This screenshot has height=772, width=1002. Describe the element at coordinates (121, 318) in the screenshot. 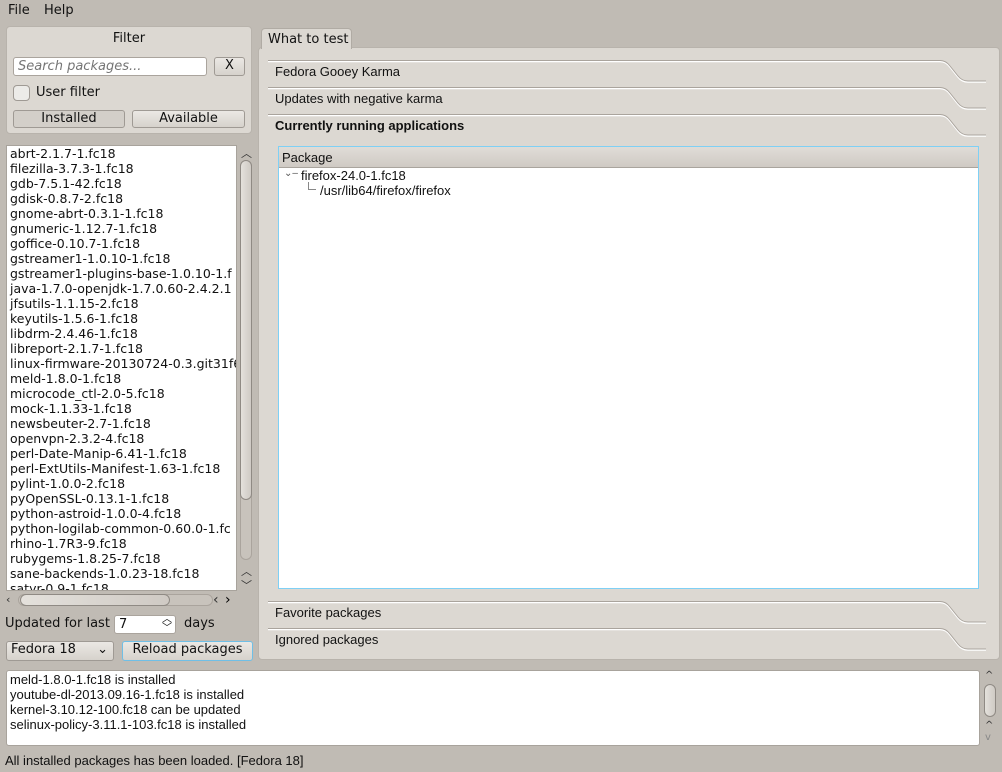

I see `package-item: keyutils-1.5.6-1.fc18` at that location.